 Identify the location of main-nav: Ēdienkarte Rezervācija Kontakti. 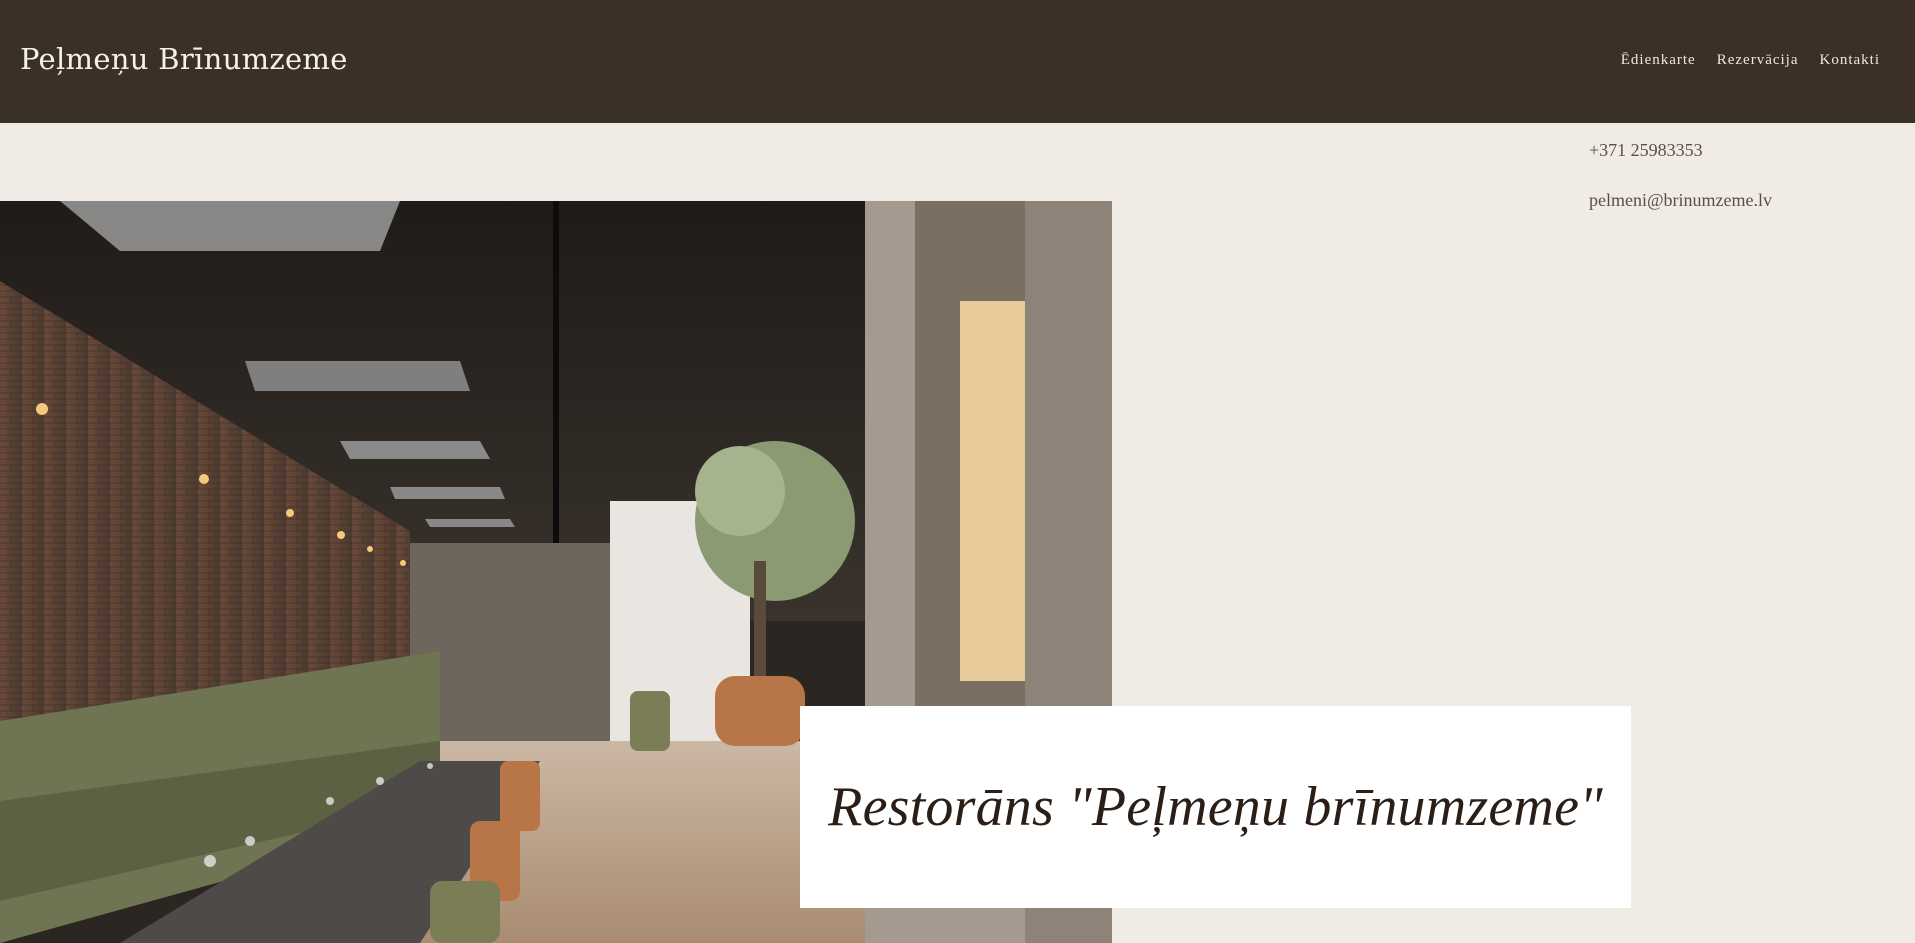
(1750, 60).